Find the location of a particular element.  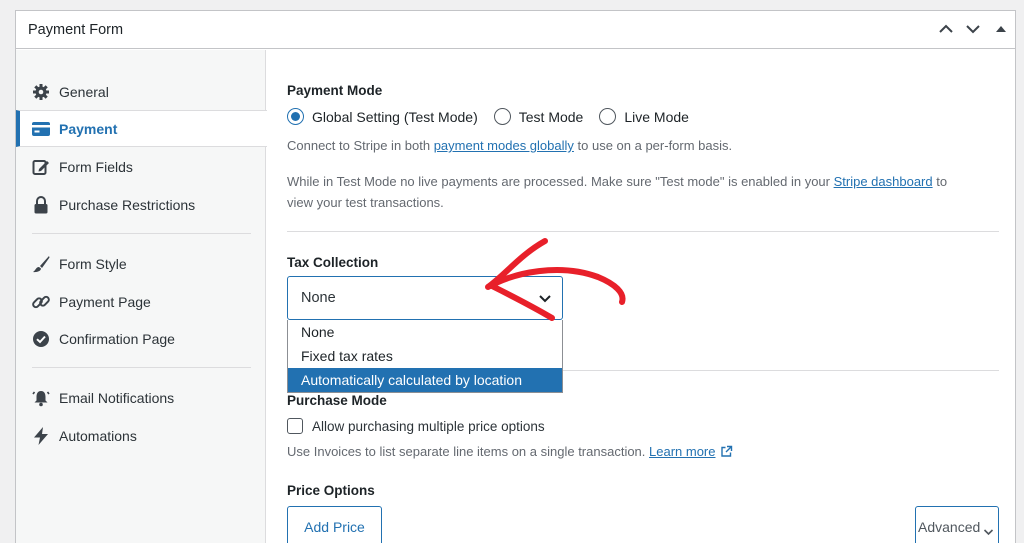

connect-text: to use on a per-form basis. is located at coordinates (653, 145).